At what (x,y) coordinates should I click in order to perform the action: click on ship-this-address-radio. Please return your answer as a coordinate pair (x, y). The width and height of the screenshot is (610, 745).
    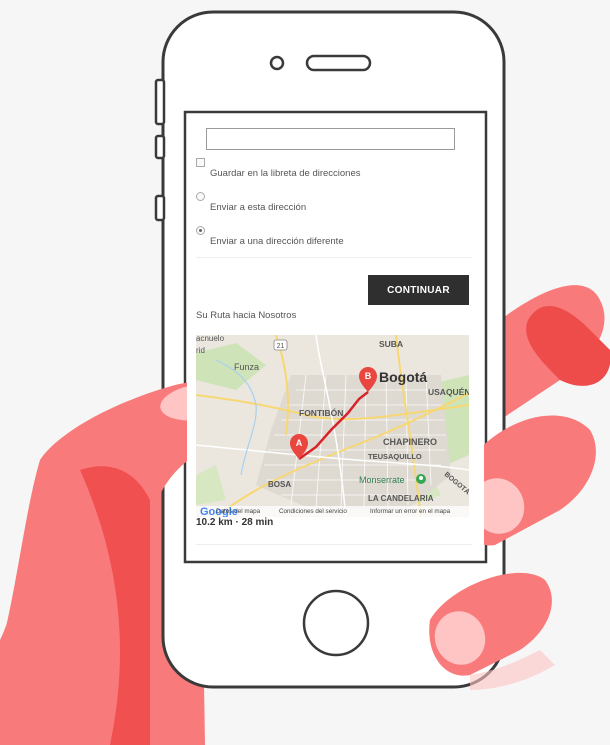
    Looking at the image, I should click on (200, 196).